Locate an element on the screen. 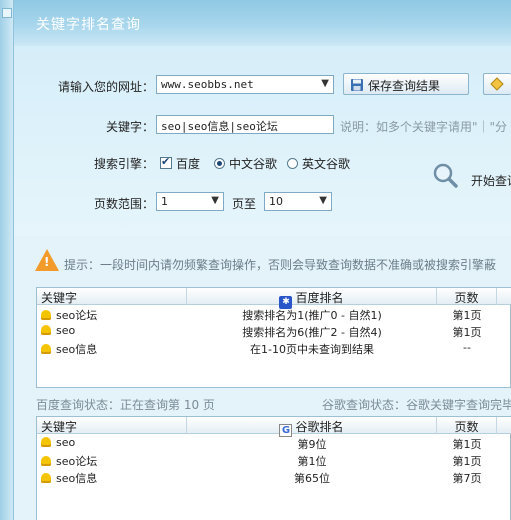  table-row: seo论坛 第1位 第1页 is located at coordinates (274, 460).